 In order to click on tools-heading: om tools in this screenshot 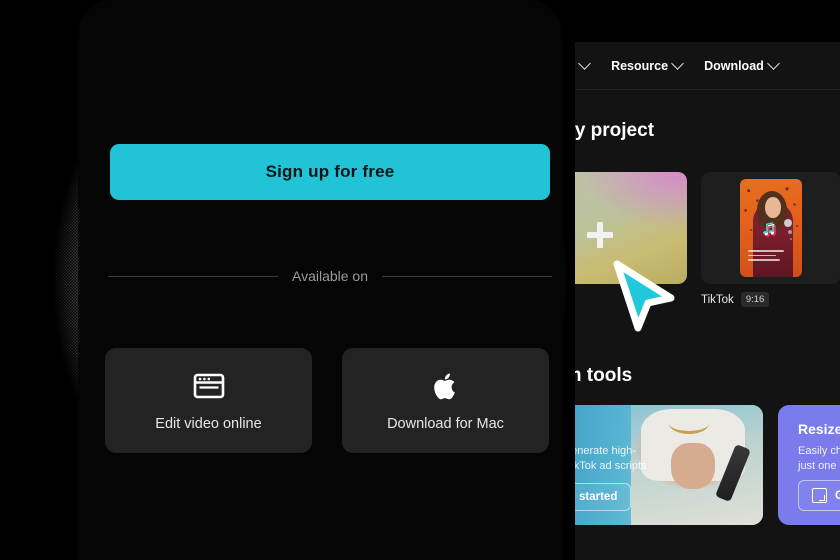, I will do `click(604, 375)`.